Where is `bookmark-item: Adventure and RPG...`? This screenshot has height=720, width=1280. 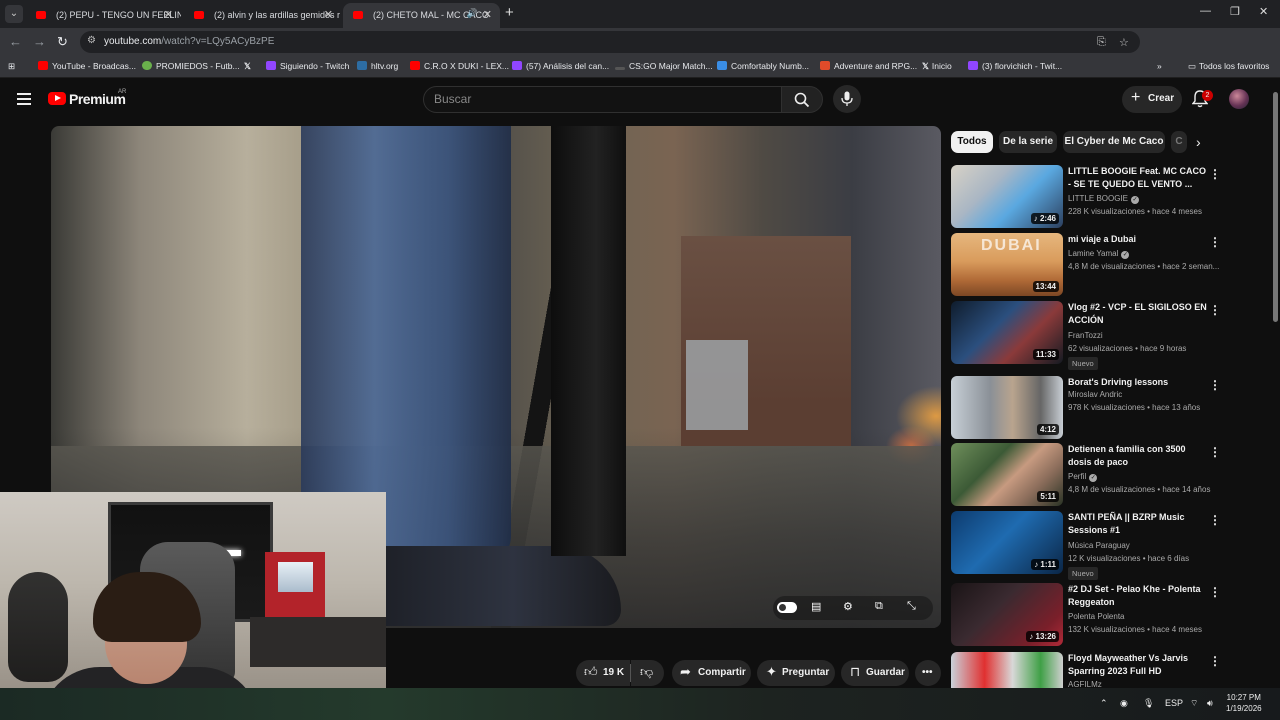
bookmark-item: Adventure and RPG... is located at coordinates (868, 66).